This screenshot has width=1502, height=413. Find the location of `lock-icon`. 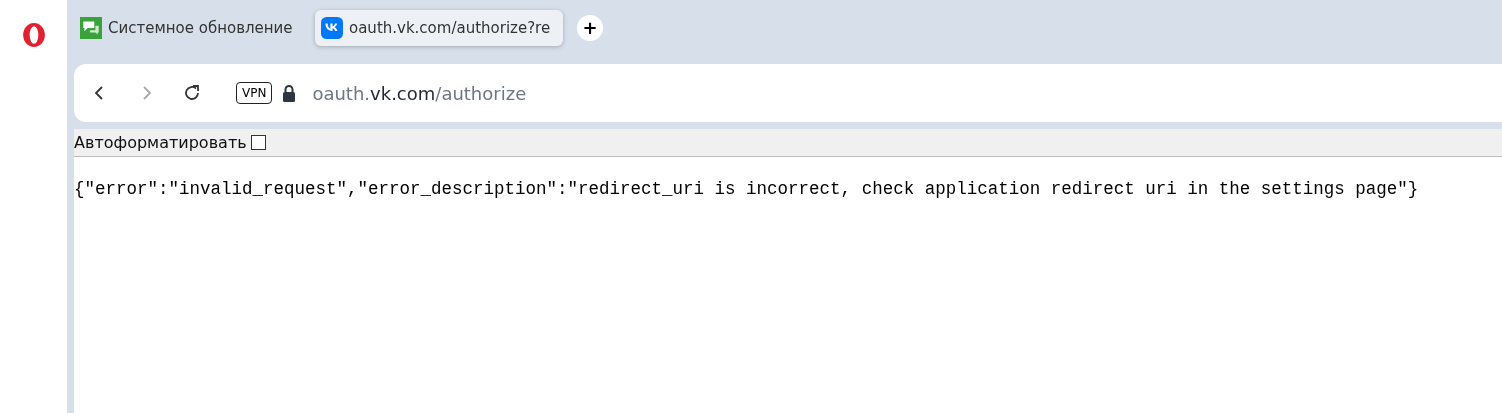

lock-icon is located at coordinates (289, 93).